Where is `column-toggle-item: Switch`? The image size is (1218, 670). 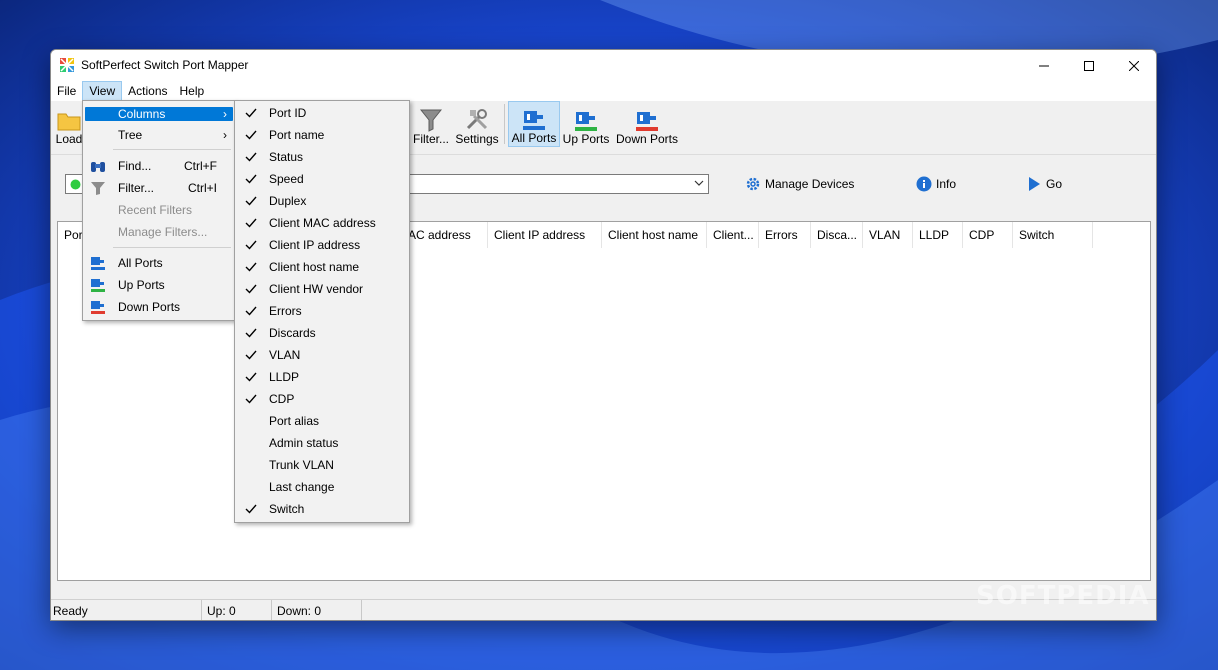
column-toggle-item: Switch is located at coordinates (322, 509).